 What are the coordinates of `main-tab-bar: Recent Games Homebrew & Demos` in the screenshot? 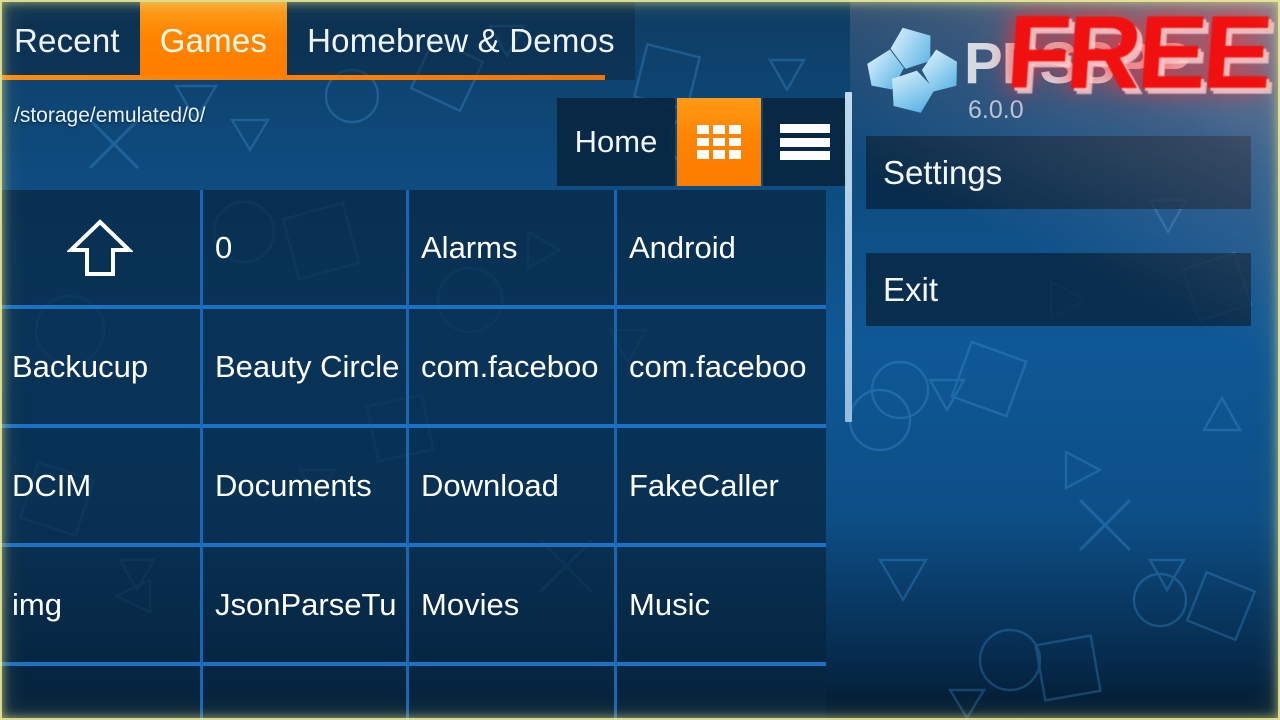 It's located at (428, 41).